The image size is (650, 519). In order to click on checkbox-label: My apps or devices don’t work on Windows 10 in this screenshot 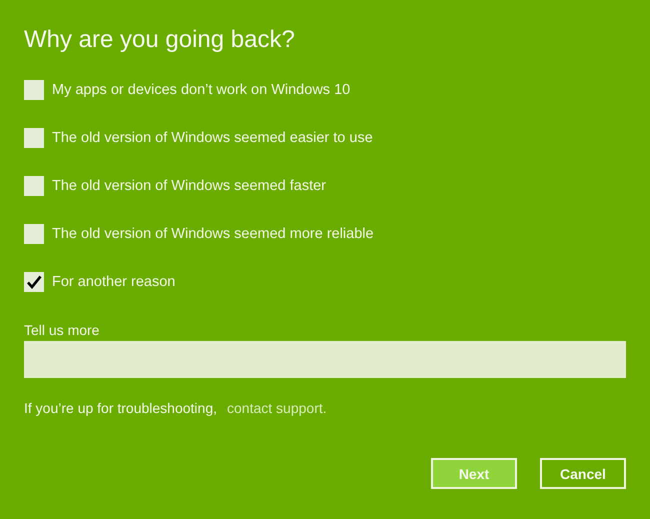, I will do `click(201, 90)`.